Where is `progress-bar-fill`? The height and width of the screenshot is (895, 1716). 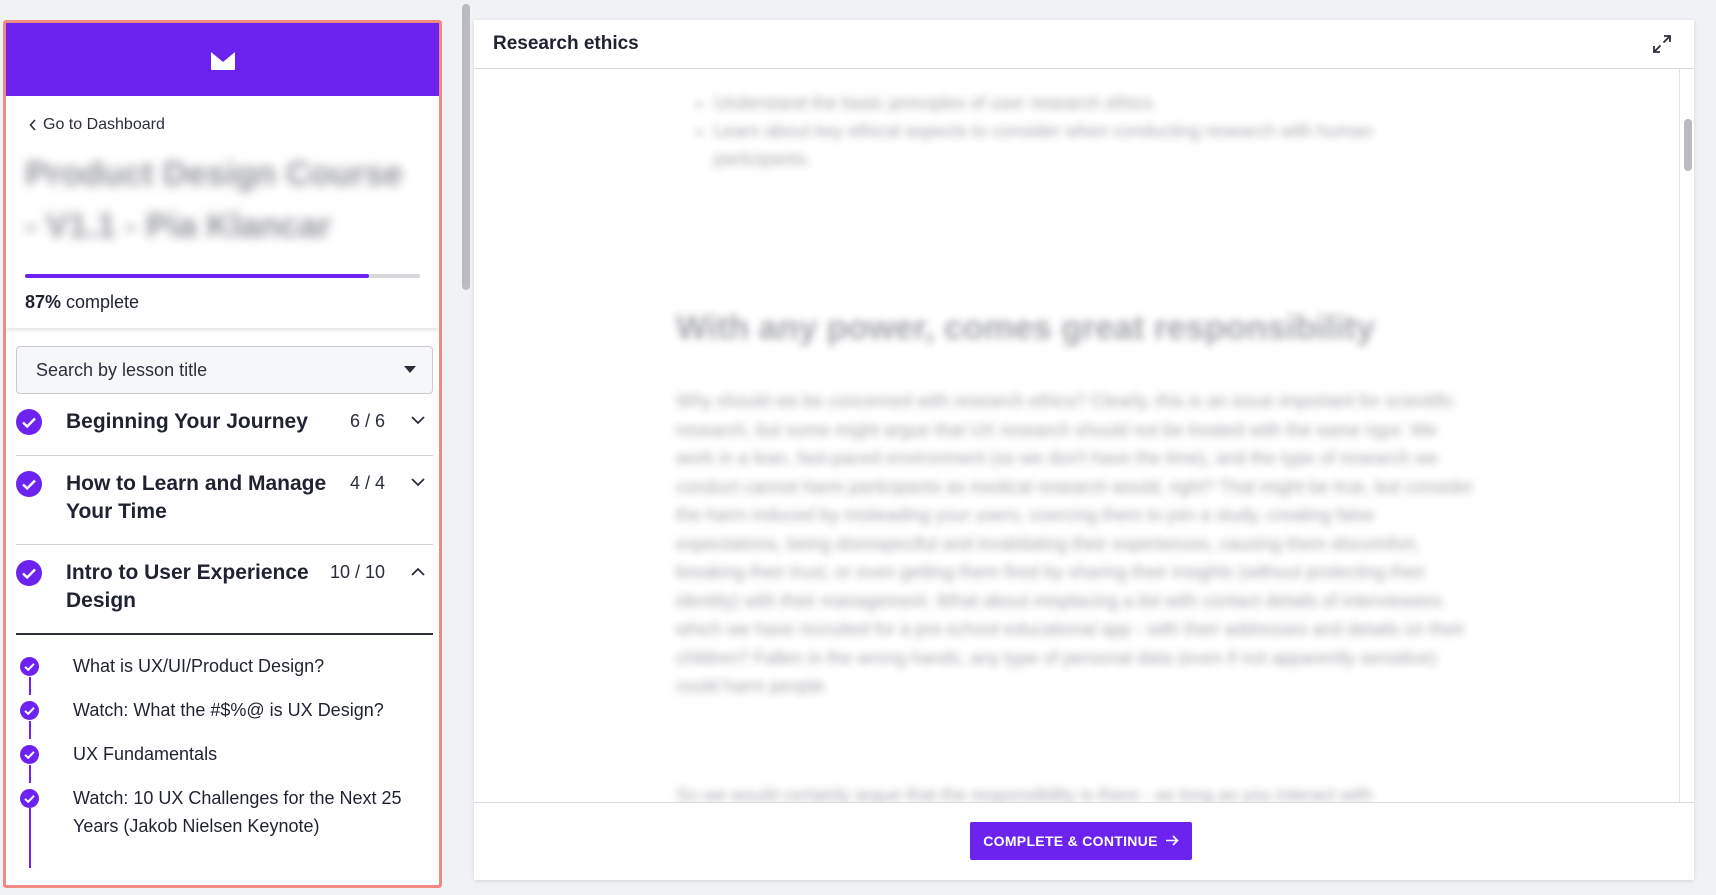
progress-bar-fill is located at coordinates (197, 276).